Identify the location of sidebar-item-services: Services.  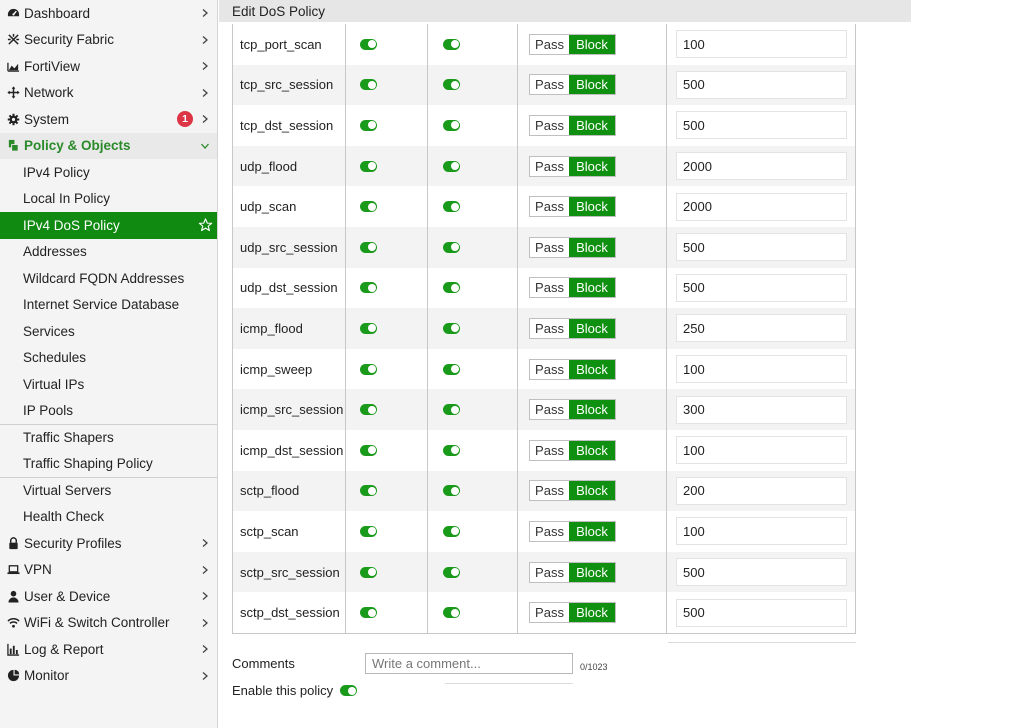
(108, 331).